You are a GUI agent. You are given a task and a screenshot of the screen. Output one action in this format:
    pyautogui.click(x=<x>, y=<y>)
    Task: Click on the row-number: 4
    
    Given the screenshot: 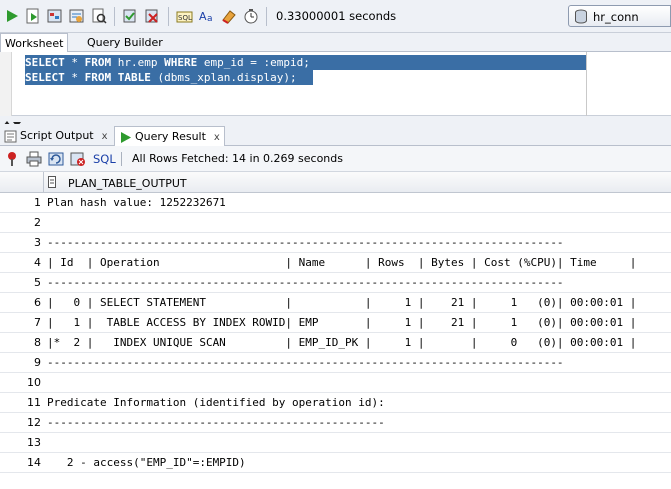 What is the action you would take?
    pyautogui.click(x=37, y=262)
    